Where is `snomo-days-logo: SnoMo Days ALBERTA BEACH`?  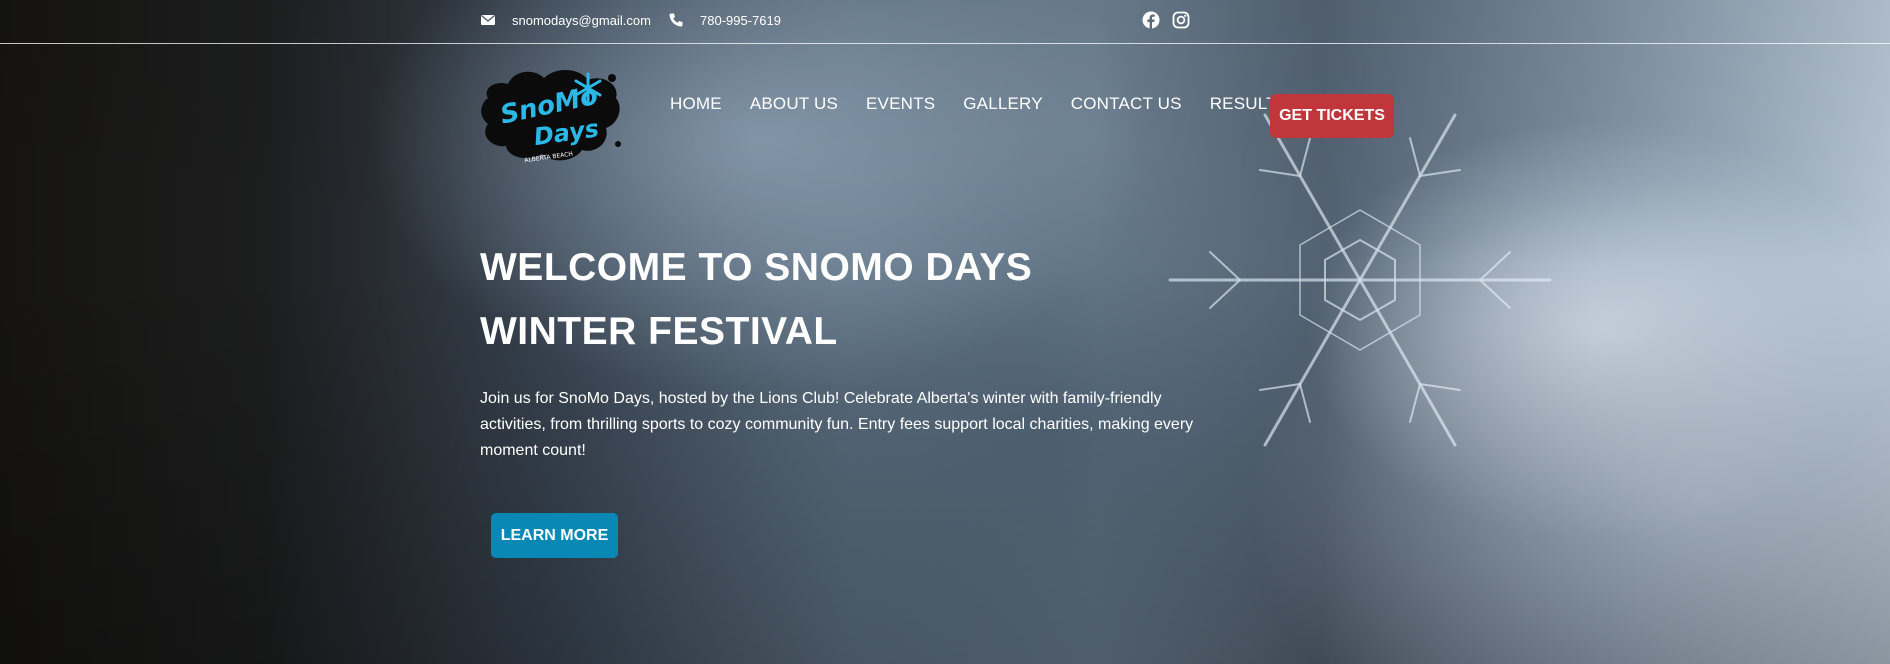
snomo-days-logo: SnoMo Days ALBERTA BEACH is located at coordinates (552, 112).